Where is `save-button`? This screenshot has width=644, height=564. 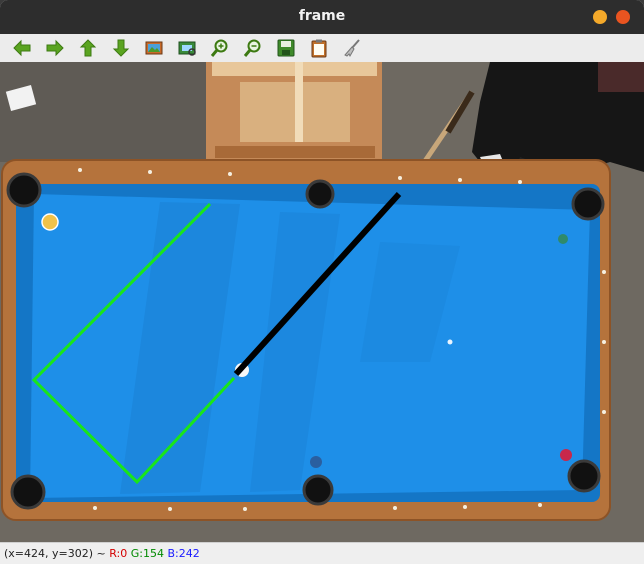 save-button is located at coordinates (286, 48).